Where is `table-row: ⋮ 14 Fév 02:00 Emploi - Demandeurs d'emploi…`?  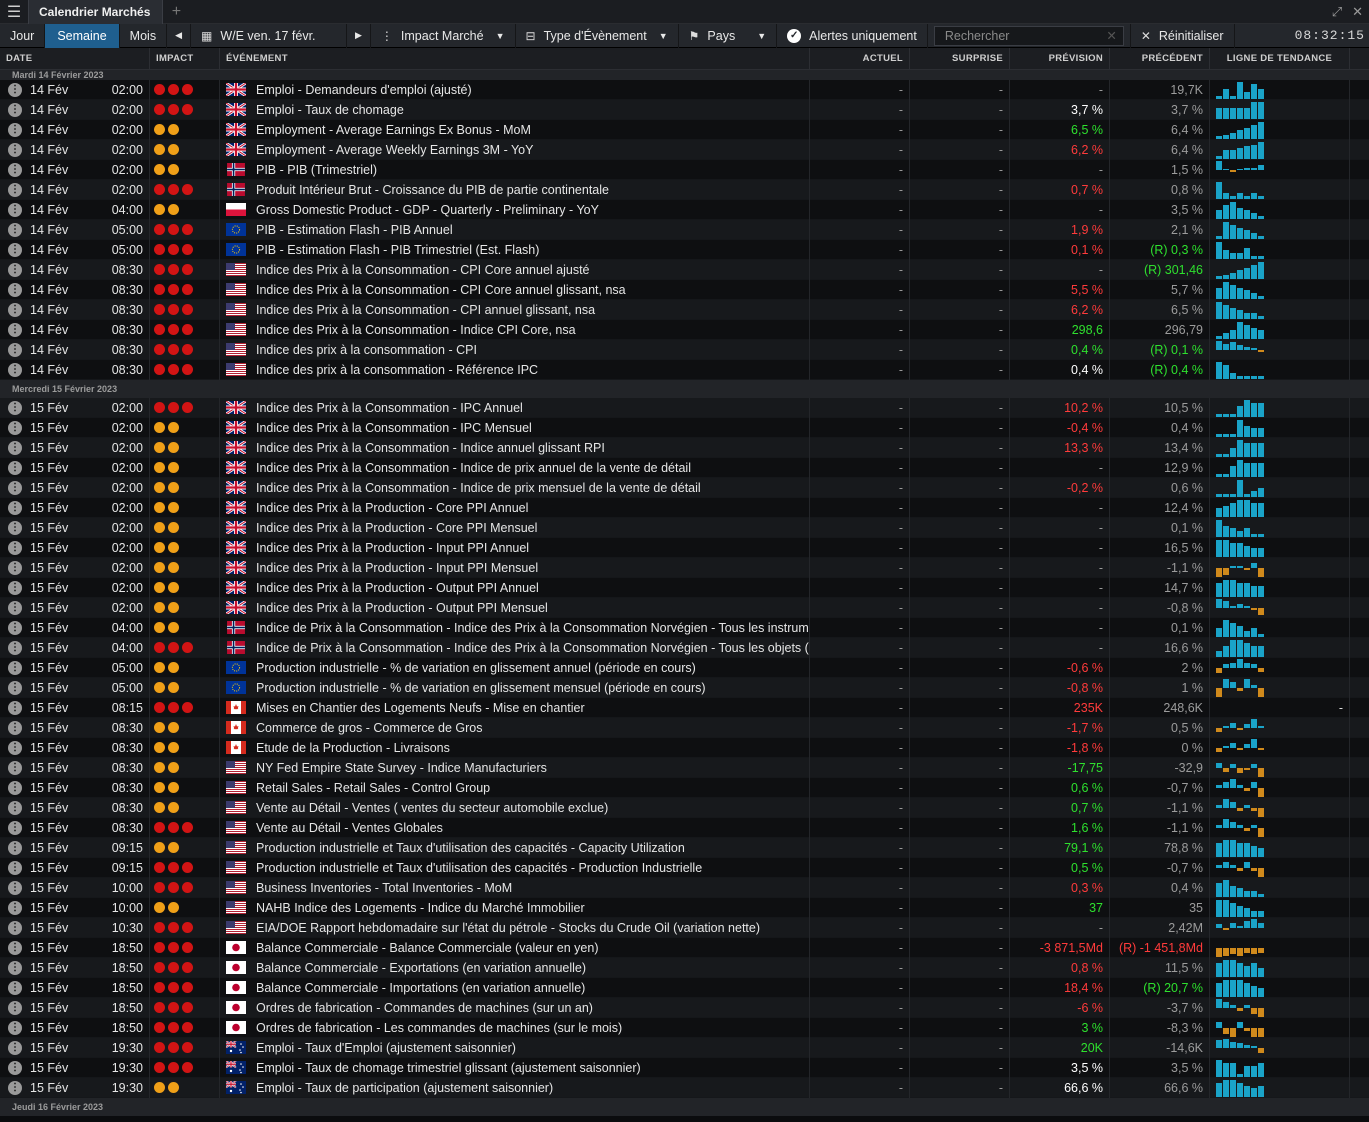
table-row: ⋮ 14 Fév 02:00 Emploi - Demandeurs d'emploi… is located at coordinates (684, 89).